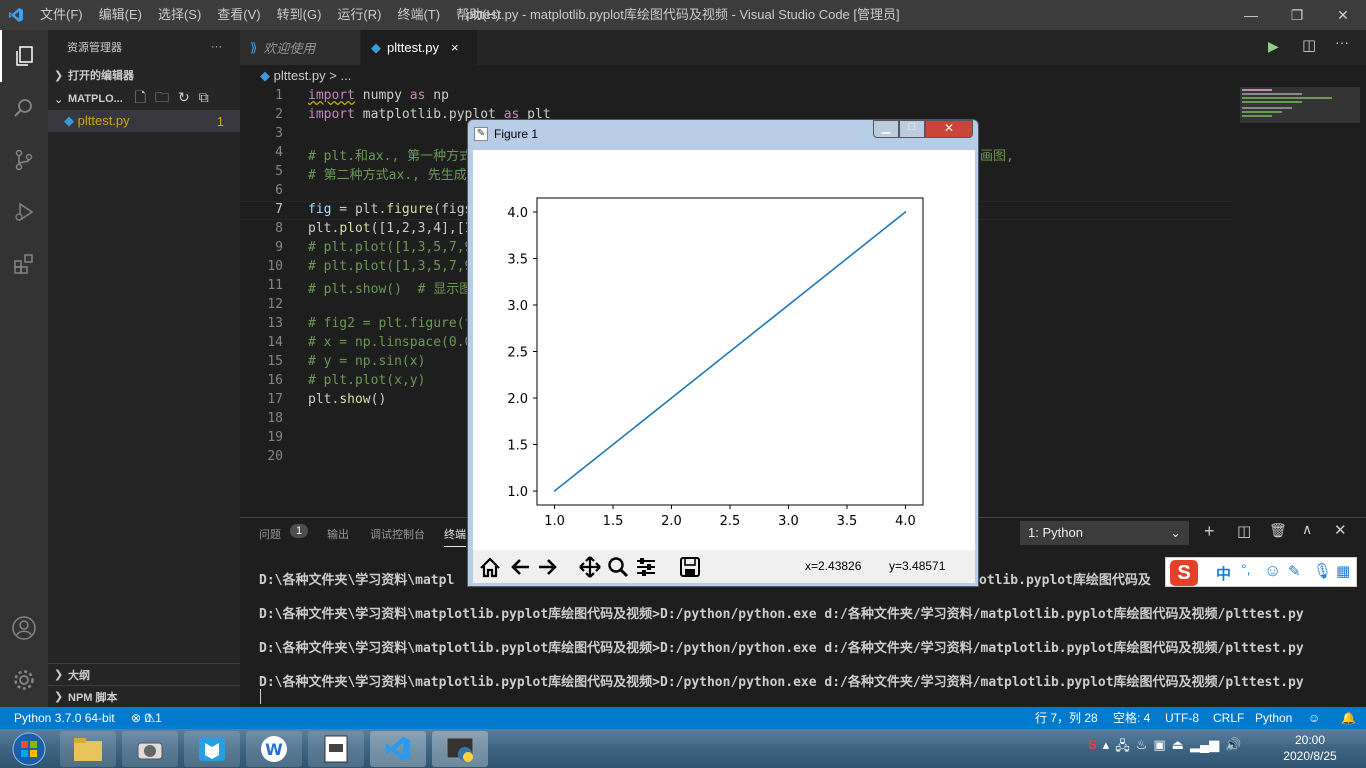 This screenshot has width=1366, height=768. What do you see at coordinates (1297, 15) in the screenshot?
I see `restore-button: ❐` at bounding box center [1297, 15].